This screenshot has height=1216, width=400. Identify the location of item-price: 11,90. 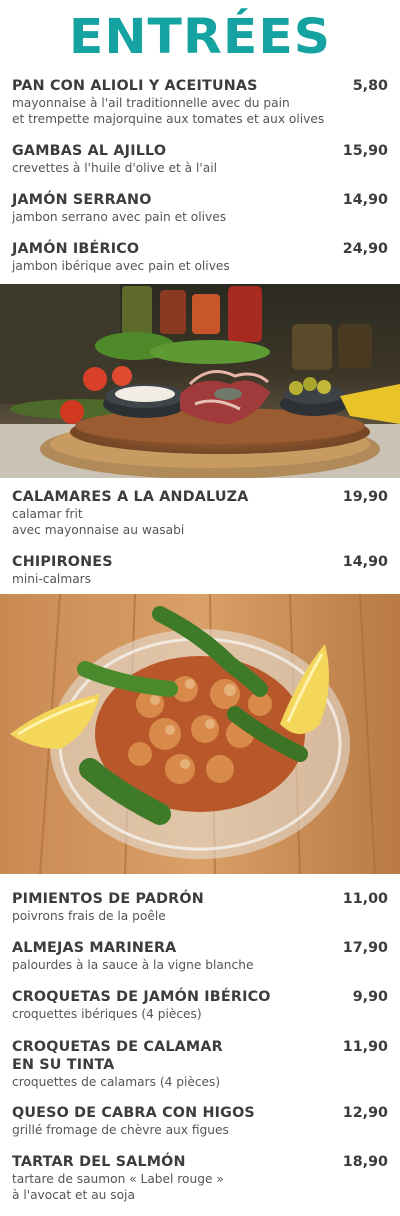
(365, 1047).